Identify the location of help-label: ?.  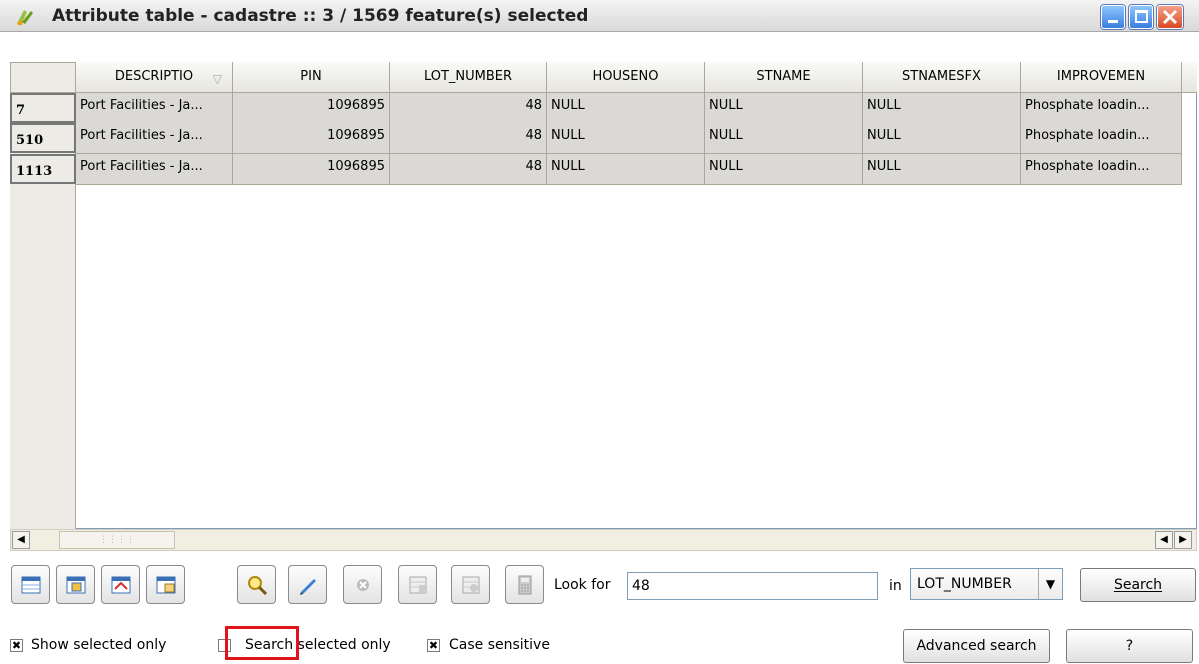
(1129, 646).